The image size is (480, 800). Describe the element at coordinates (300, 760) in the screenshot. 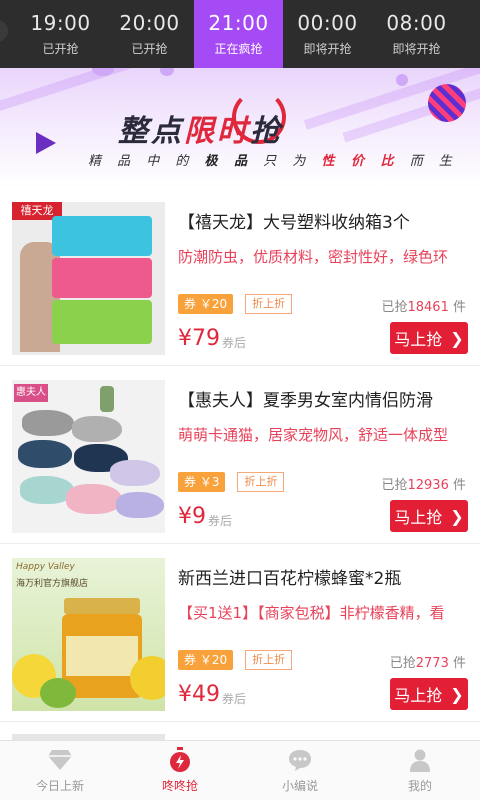

I see `chat-bubble-icon` at that location.